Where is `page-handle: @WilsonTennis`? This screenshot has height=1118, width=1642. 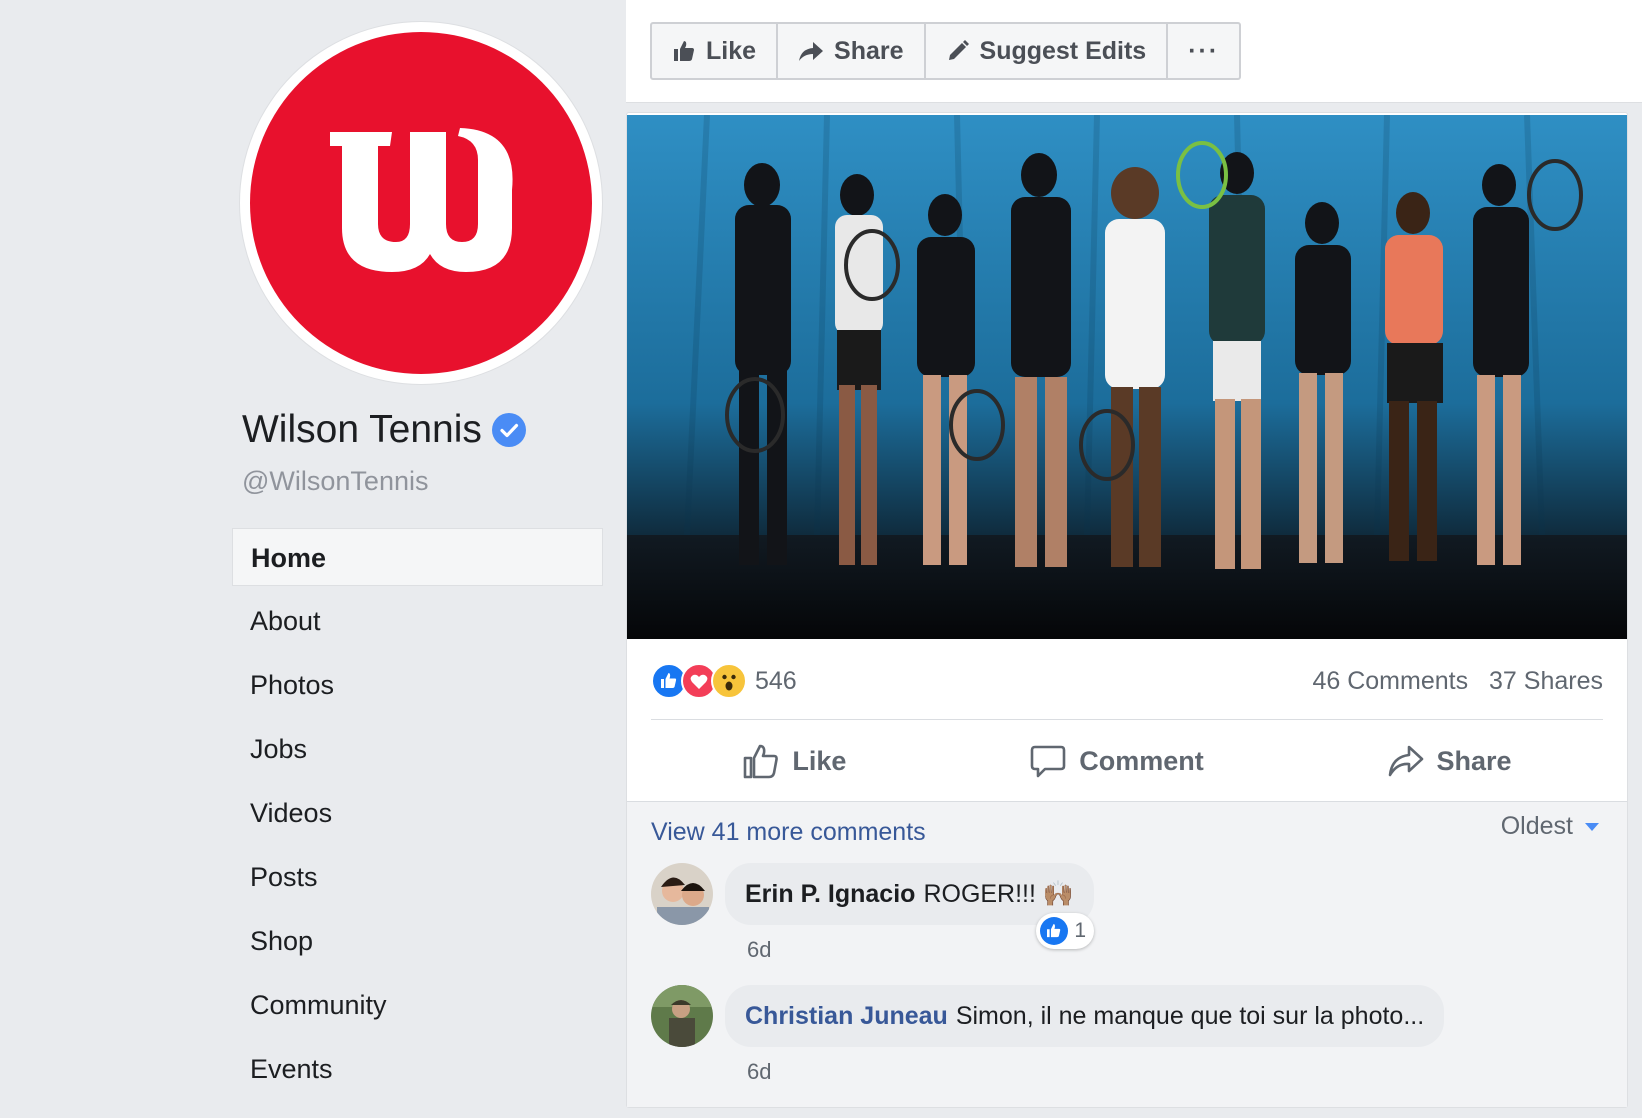
page-handle: @WilsonTennis is located at coordinates (335, 481).